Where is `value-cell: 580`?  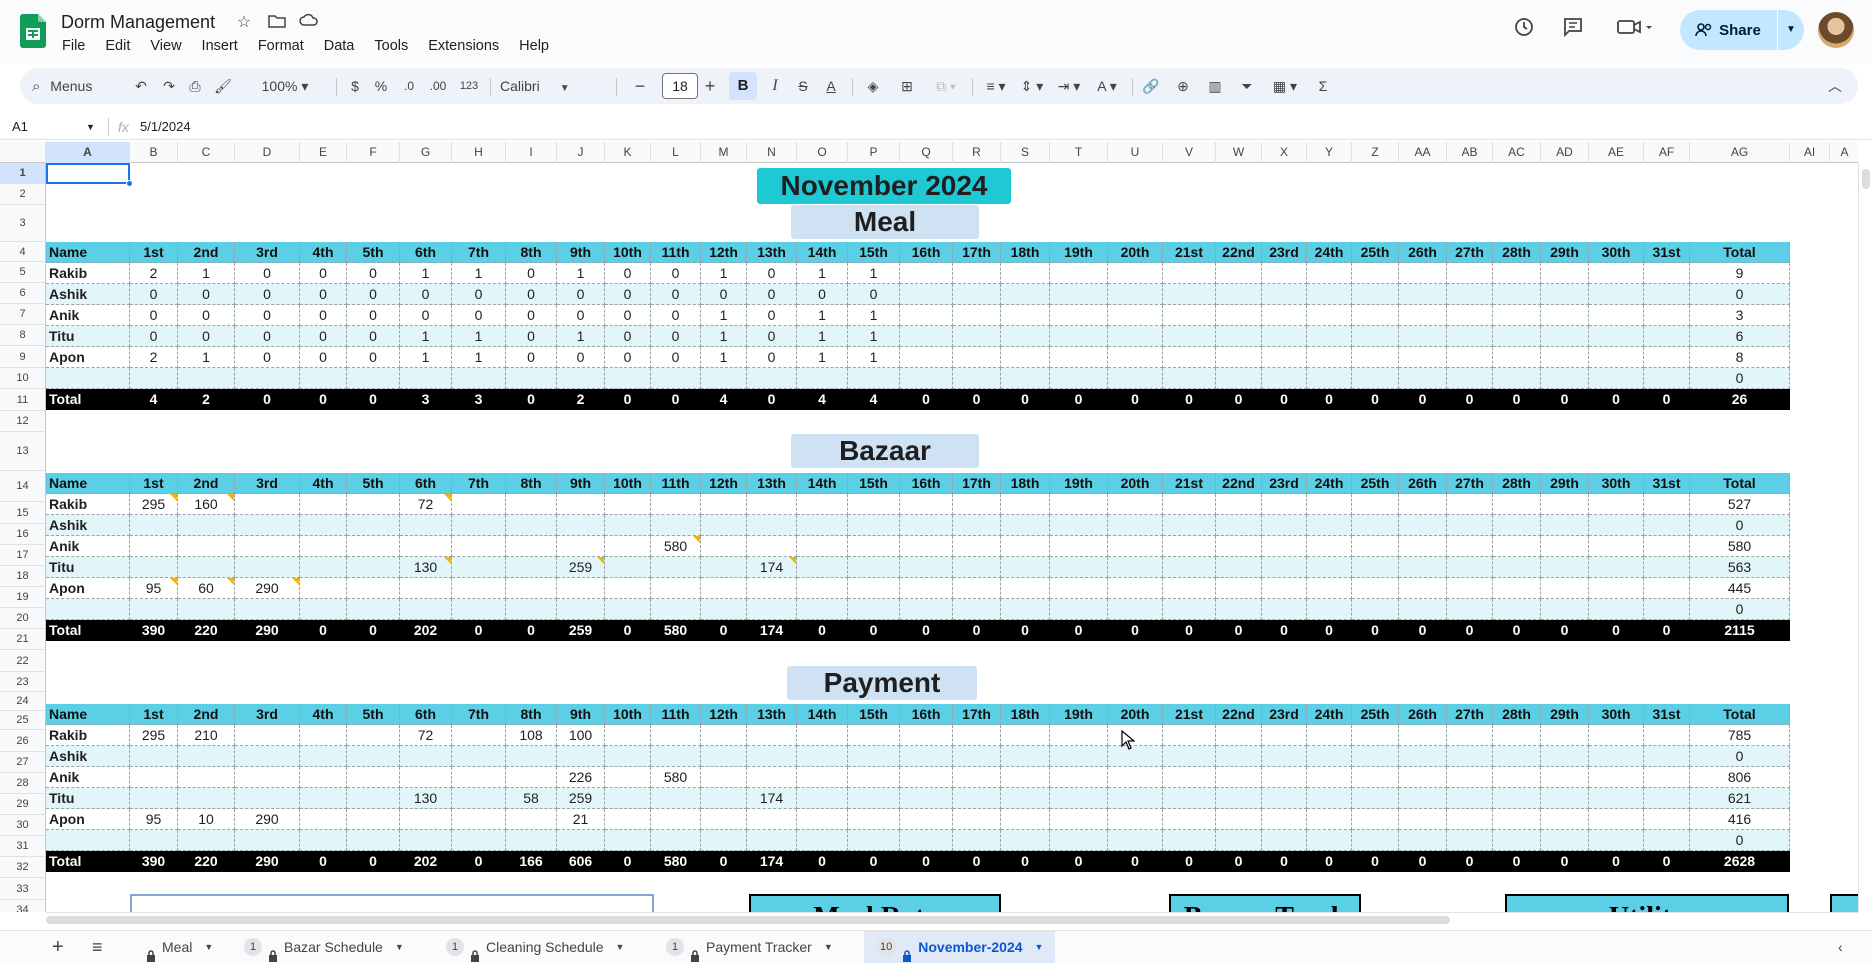
value-cell: 580 is located at coordinates (676, 777).